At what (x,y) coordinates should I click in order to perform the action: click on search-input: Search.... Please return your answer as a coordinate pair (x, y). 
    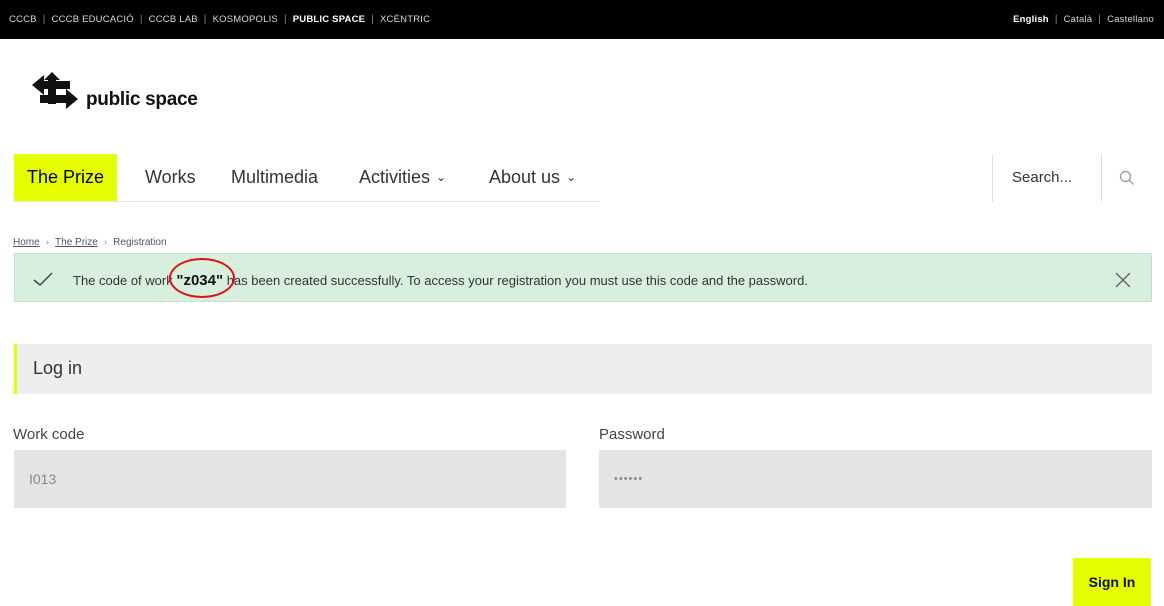
    Looking at the image, I should click on (1047, 178).